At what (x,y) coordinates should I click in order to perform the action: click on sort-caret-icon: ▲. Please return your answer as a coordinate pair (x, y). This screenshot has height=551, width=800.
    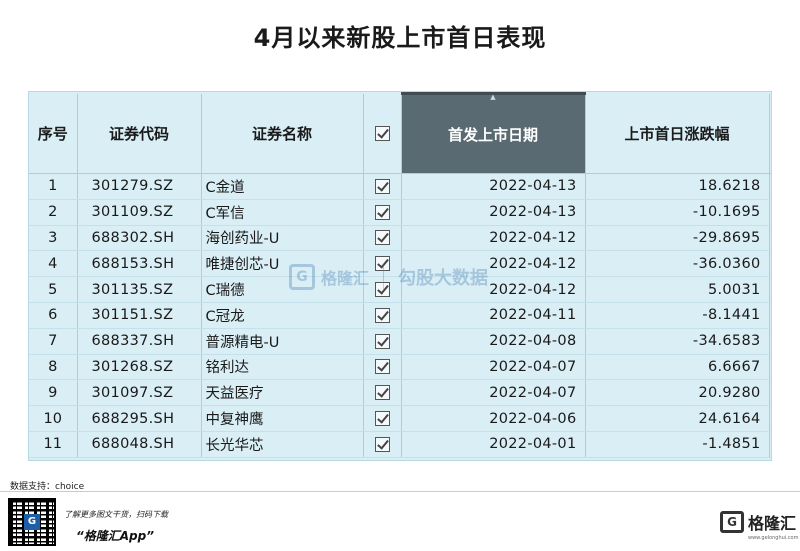
    Looking at the image, I should click on (493, 97).